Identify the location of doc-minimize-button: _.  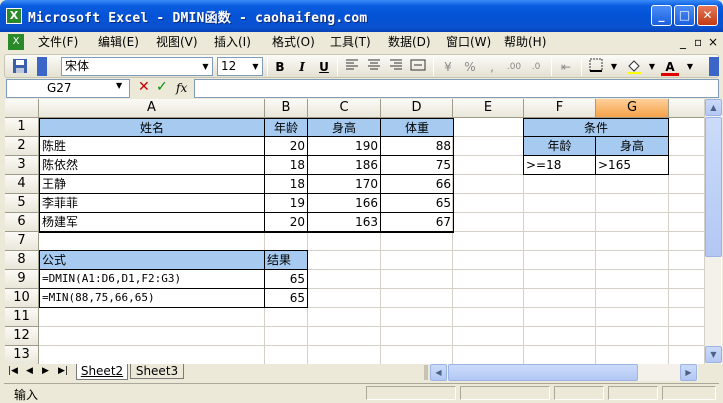
(683, 42).